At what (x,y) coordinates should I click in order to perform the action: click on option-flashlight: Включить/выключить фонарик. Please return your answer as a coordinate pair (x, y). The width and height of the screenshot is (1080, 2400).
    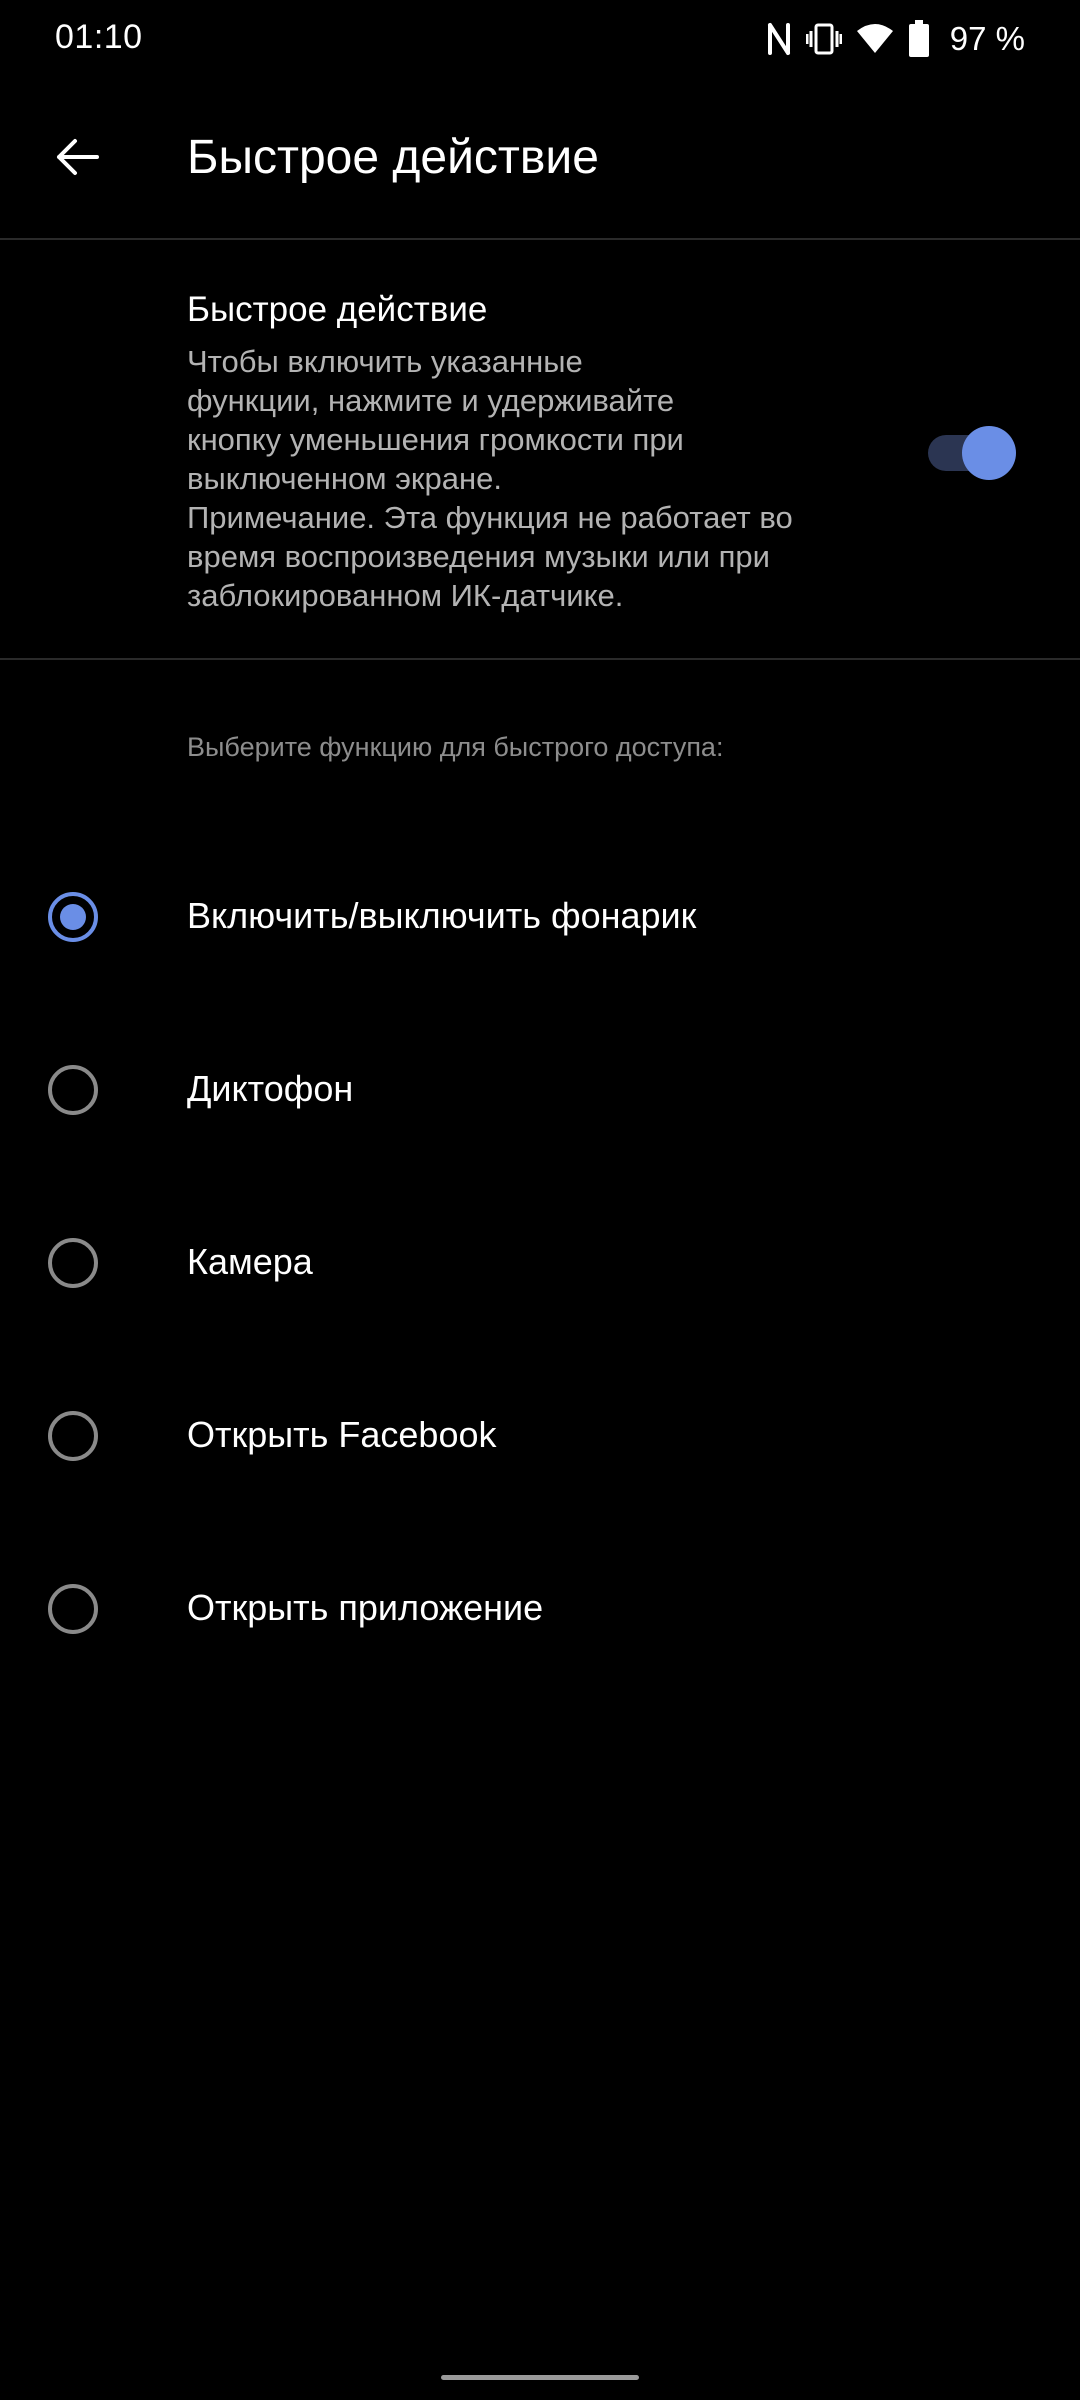
    Looking at the image, I should click on (540, 918).